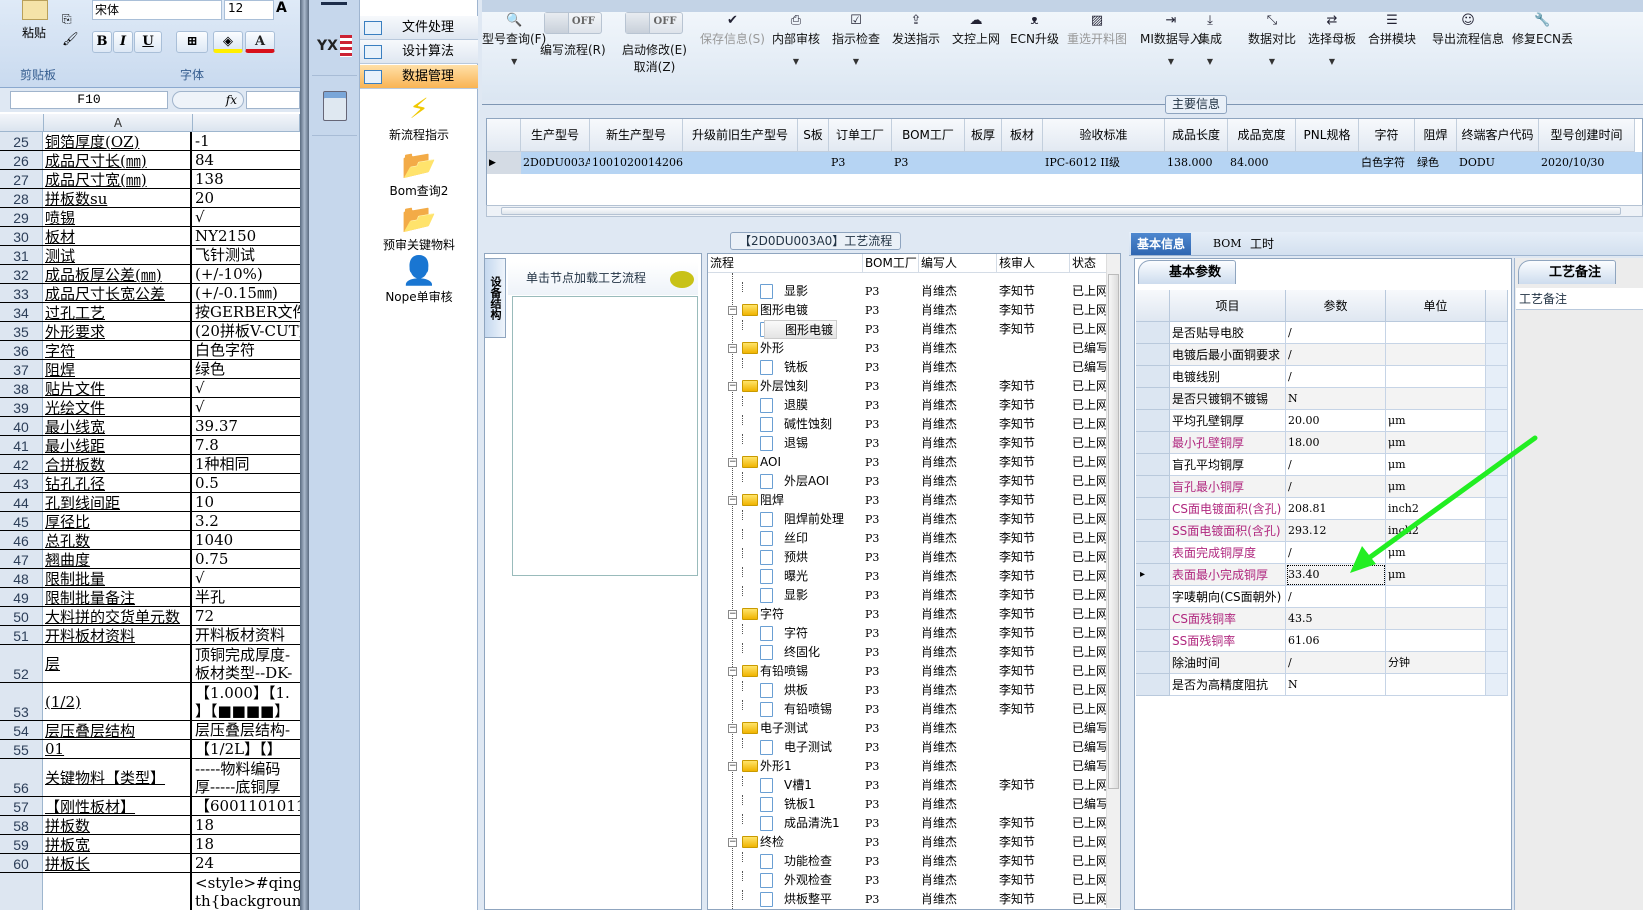  What do you see at coordinates (419, 279) in the screenshot?
I see `nav-item-nope-review: 👤 Nope单审核` at bounding box center [419, 279].